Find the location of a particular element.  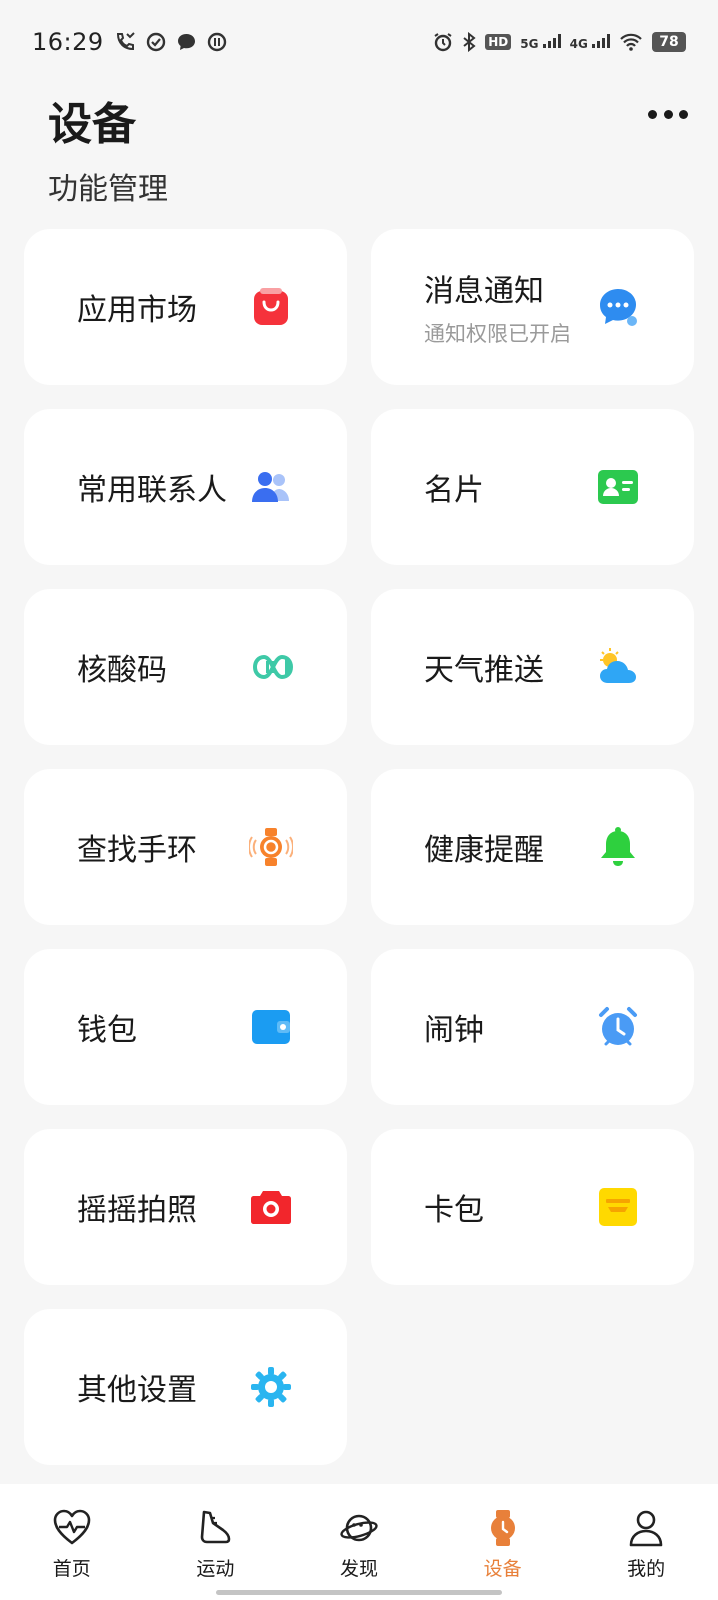

find-band-icon is located at coordinates (271, 847).